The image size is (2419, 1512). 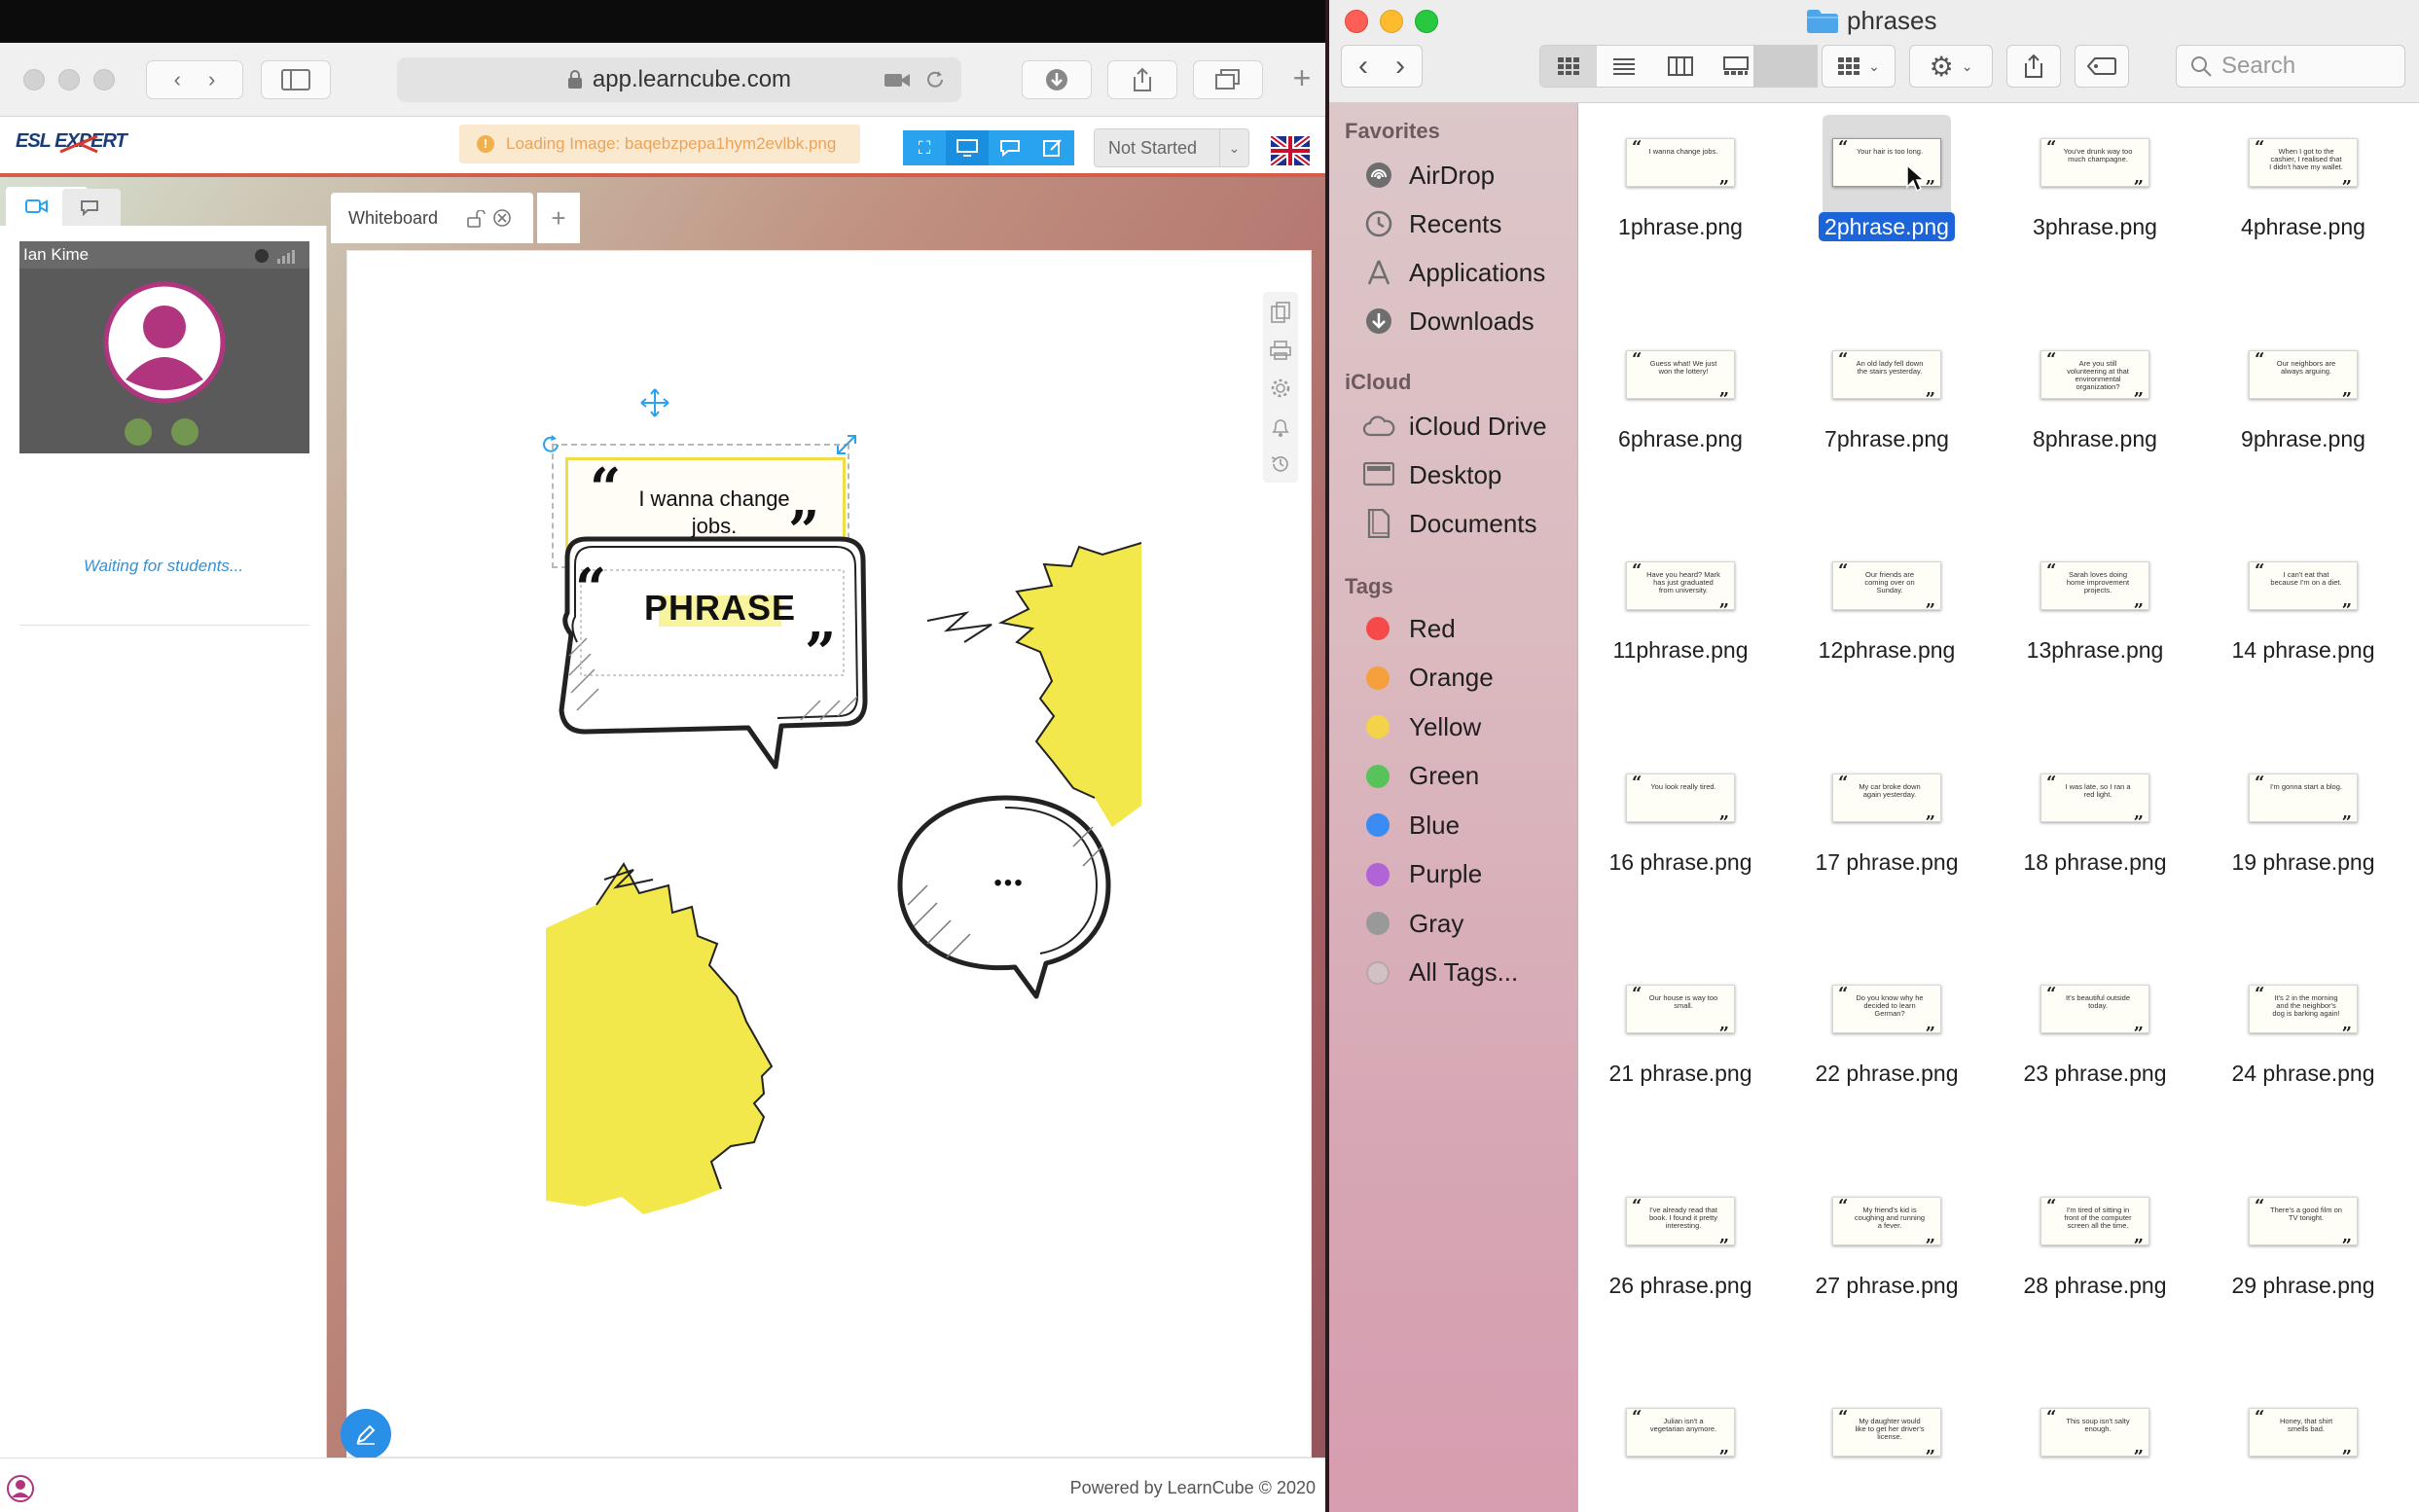 What do you see at coordinates (1301, 79) in the screenshot?
I see `new-tab-icon: +` at bounding box center [1301, 79].